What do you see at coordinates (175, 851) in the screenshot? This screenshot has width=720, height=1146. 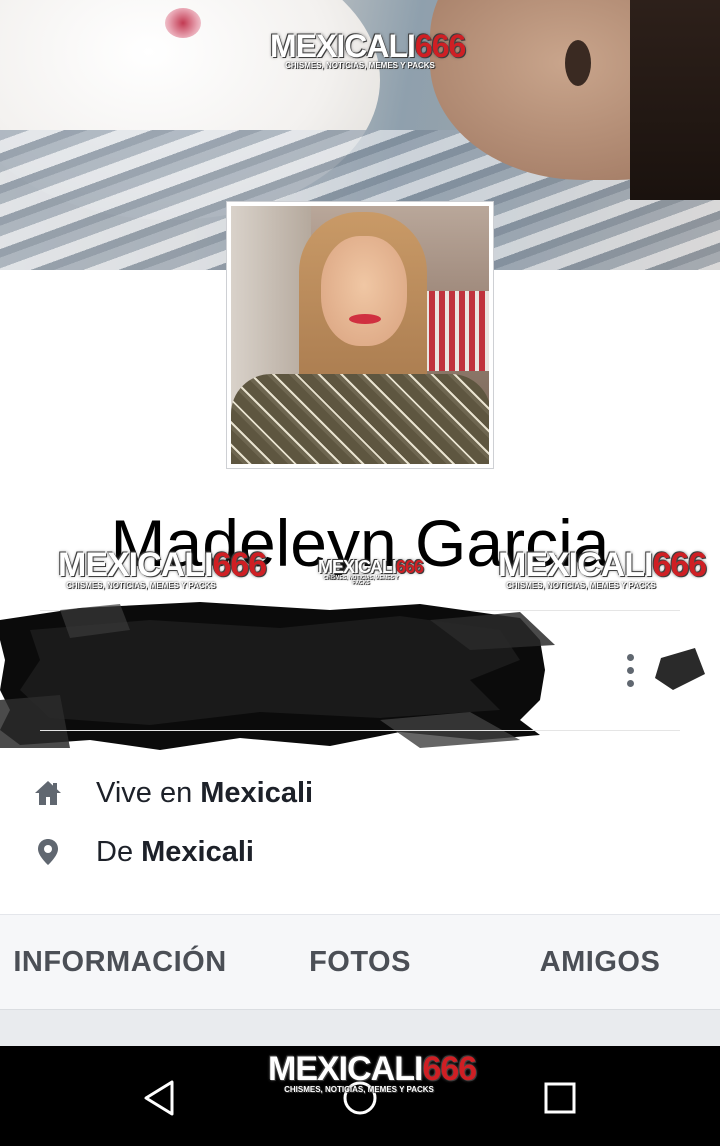 I see `info-from-text: De Mexicali` at bounding box center [175, 851].